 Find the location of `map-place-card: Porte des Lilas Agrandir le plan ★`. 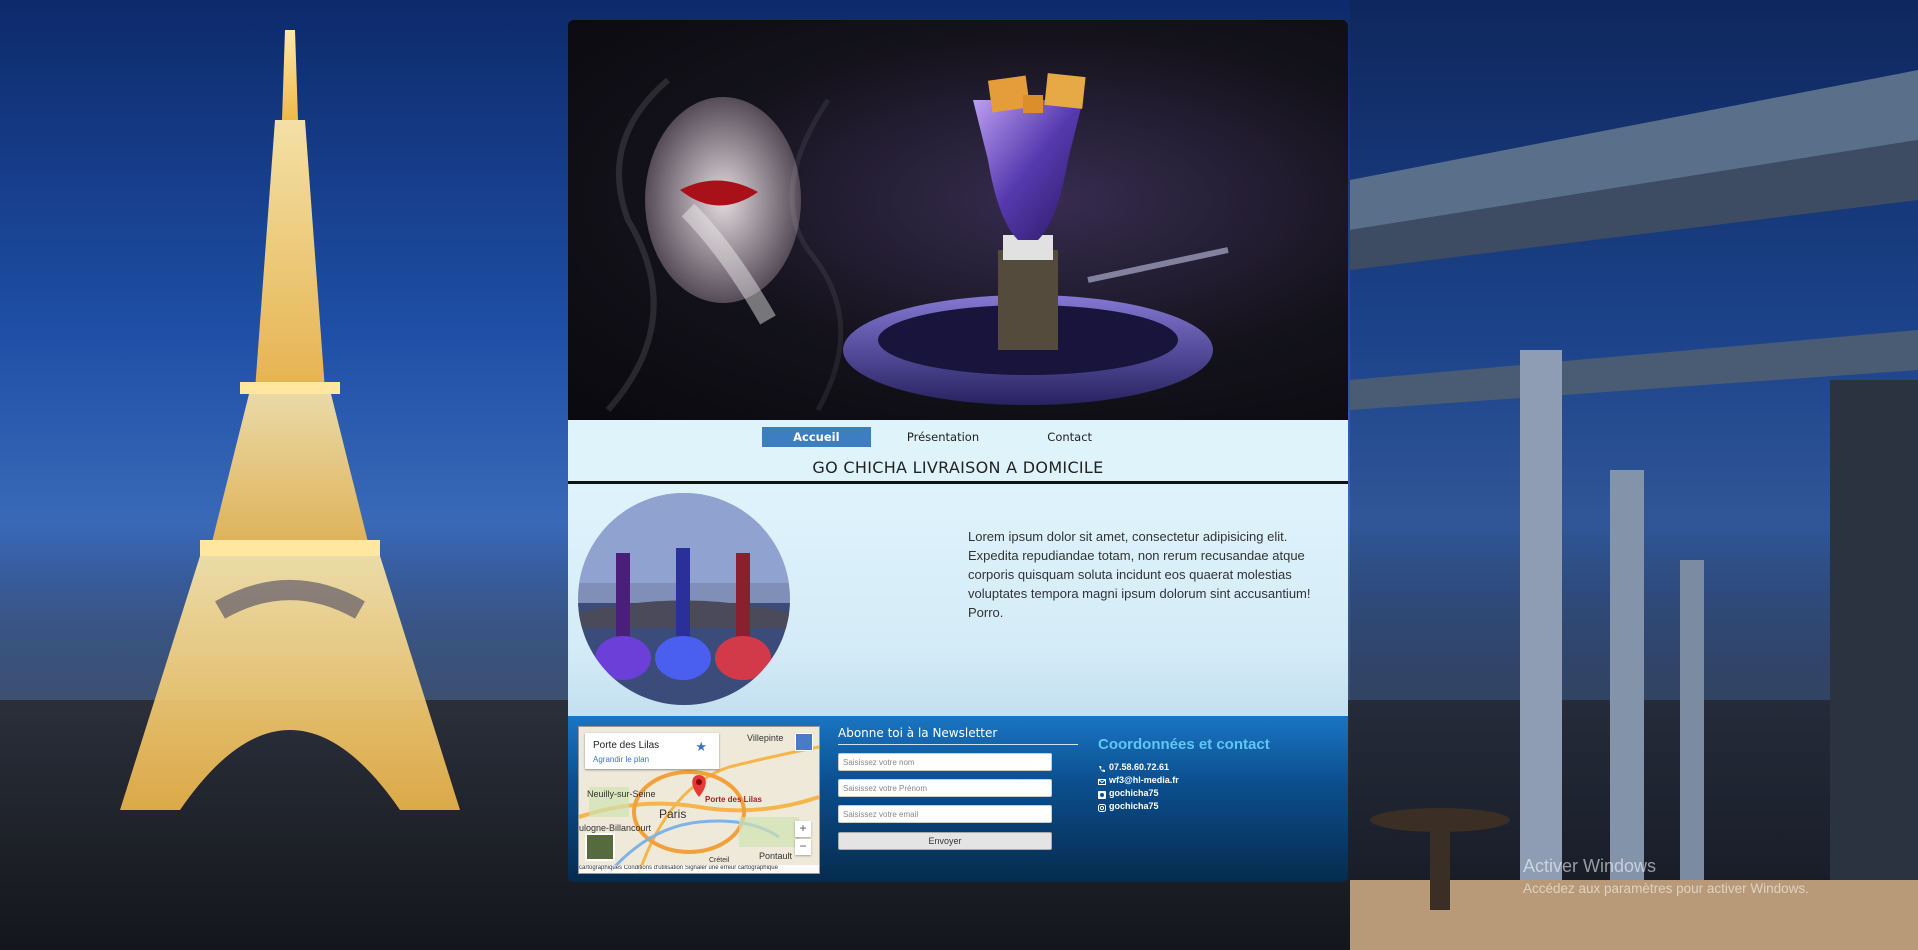

map-place-card: Porte des Lilas Agrandir le plan ★ is located at coordinates (652, 751).